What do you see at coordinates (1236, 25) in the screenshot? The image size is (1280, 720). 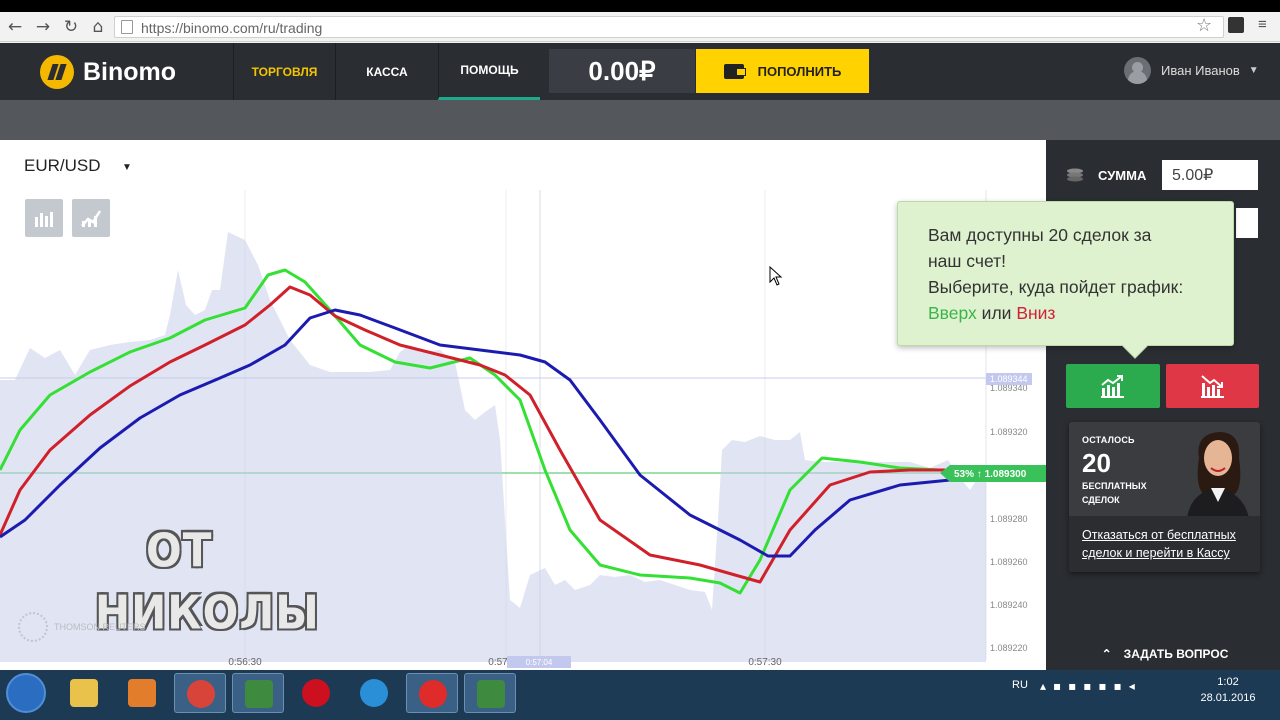 I see `extension-icon` at bounding box center [1236, 25].